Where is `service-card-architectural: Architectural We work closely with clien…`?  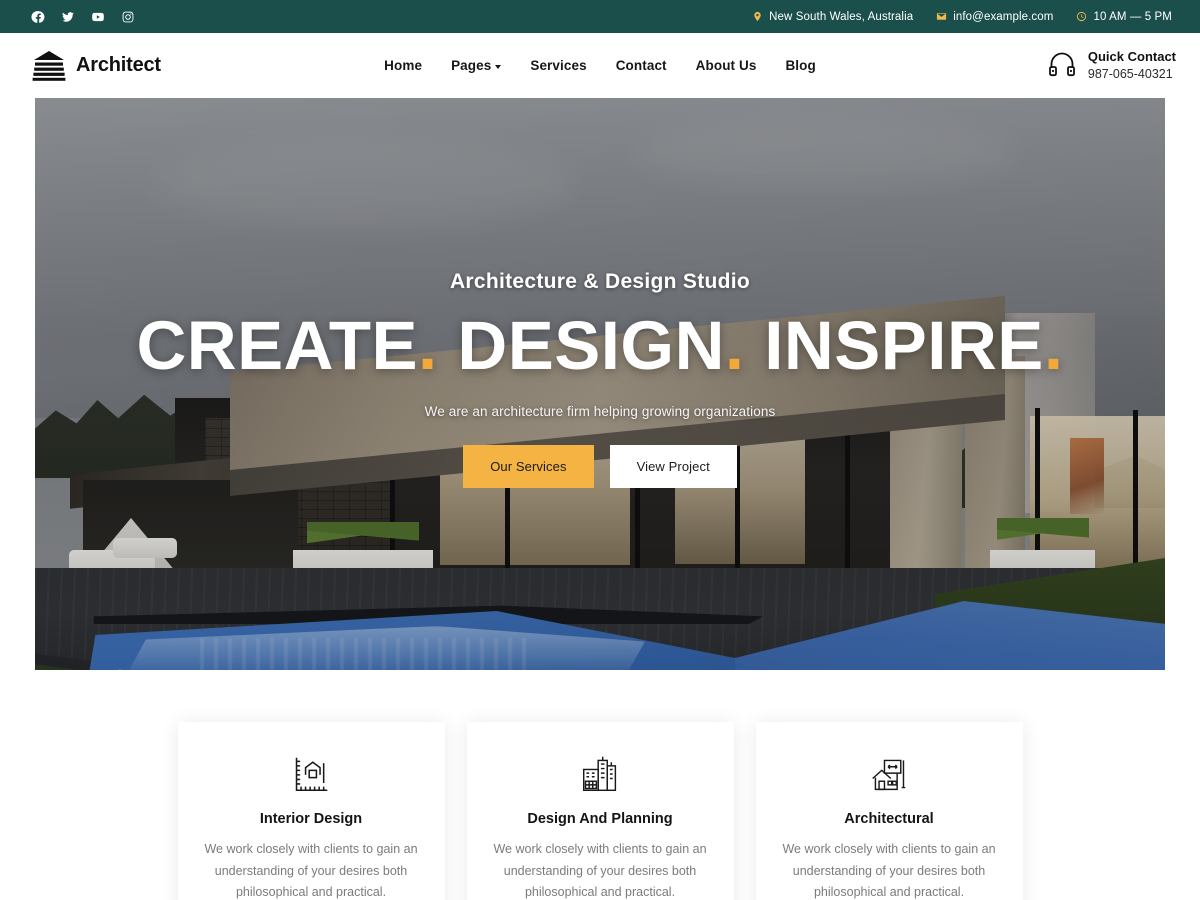
service-card-architectural: Architectural We work closely with clien… is located at coordinates (889, 811).